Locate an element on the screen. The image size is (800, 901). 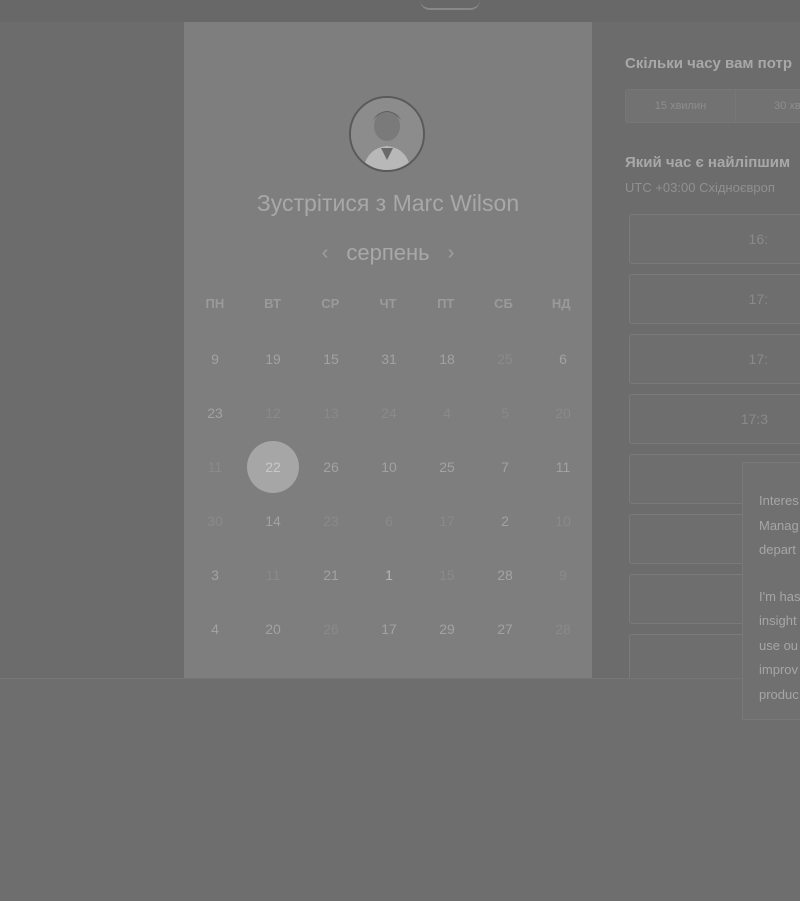
calendar-day: 5 is located at coordinates (505, 413).